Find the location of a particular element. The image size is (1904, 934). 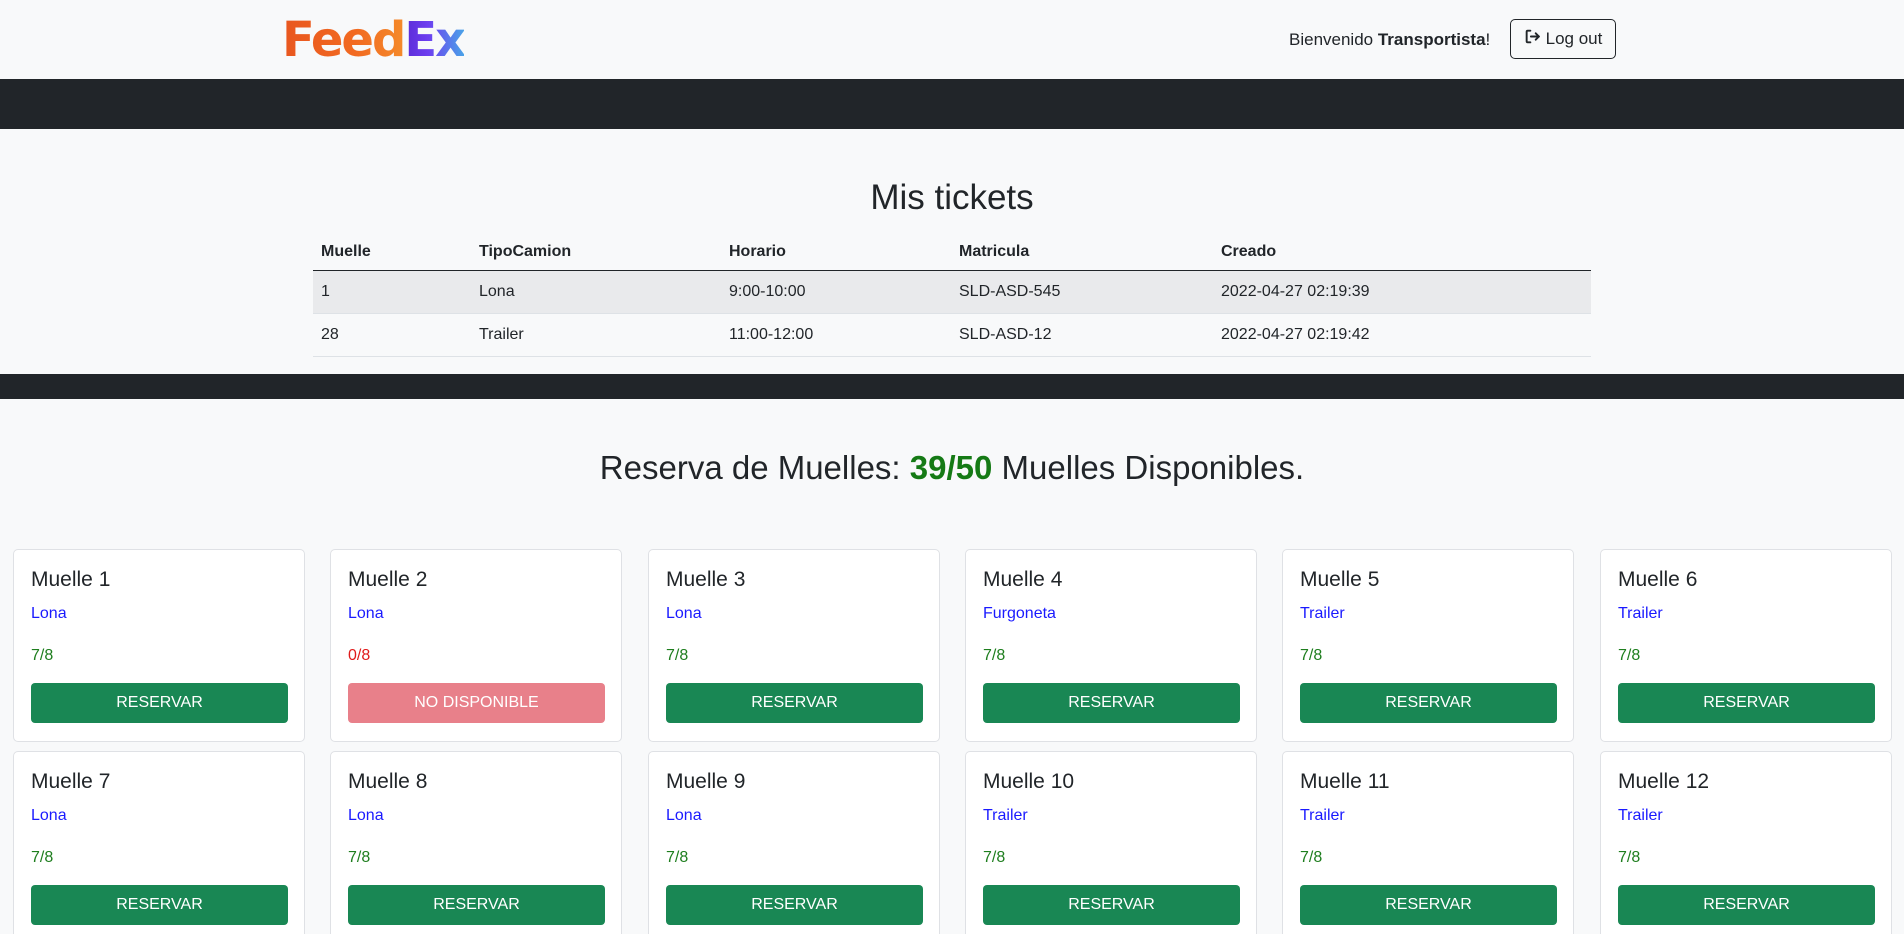

no-disponible-button: NO DISPONIBLE is located at coordinates (476, 703).